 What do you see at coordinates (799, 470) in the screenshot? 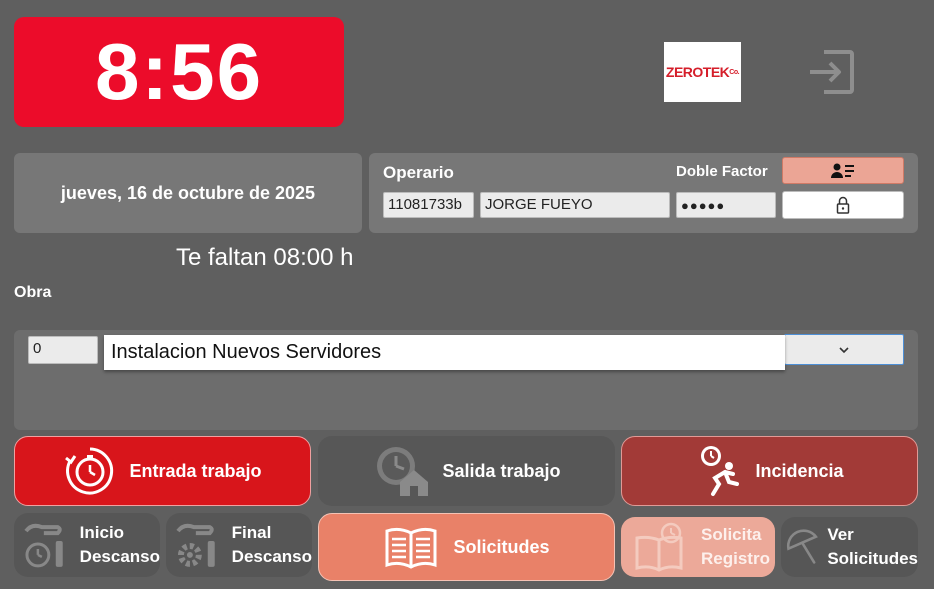
I see `incidencia-label: Incidencia` at bounding box center [799, 470].